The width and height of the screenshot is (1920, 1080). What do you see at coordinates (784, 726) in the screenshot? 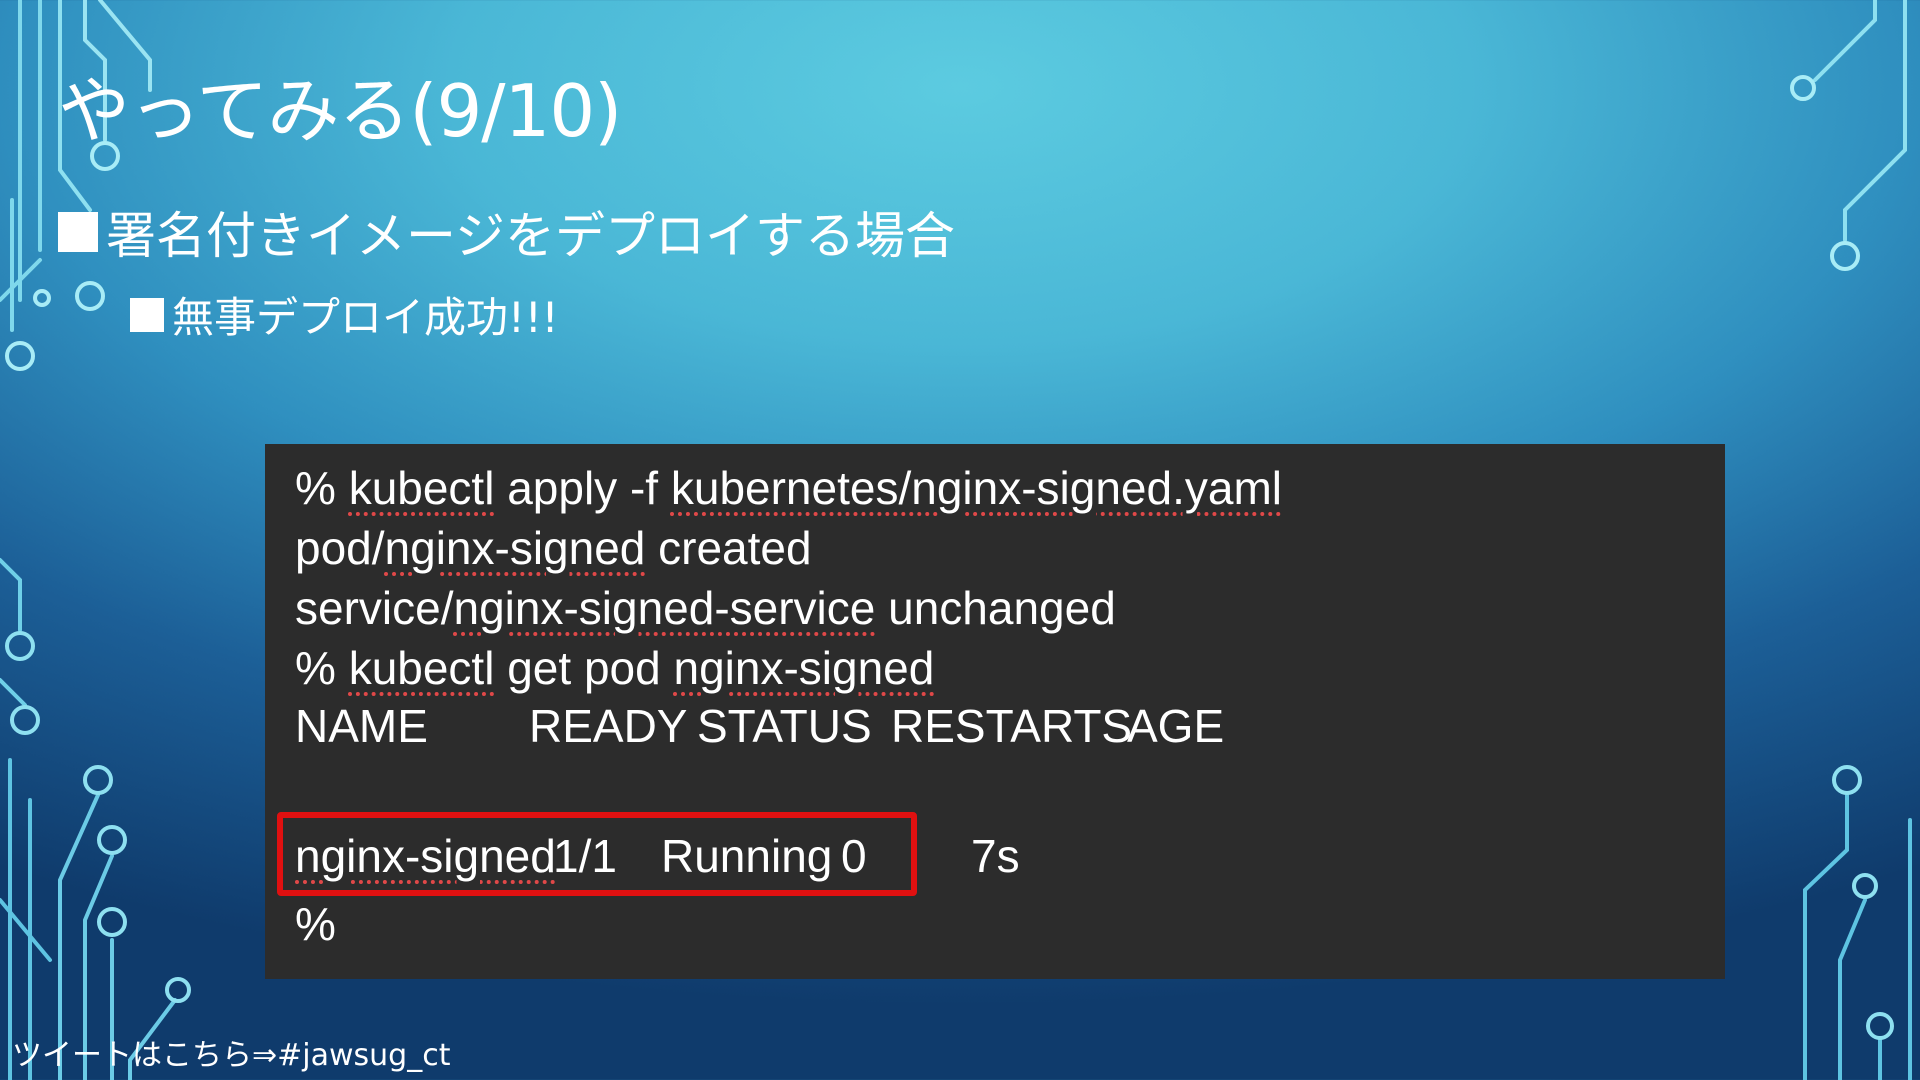
I see `header-status: STATUS` at bounding box center [784, 726].